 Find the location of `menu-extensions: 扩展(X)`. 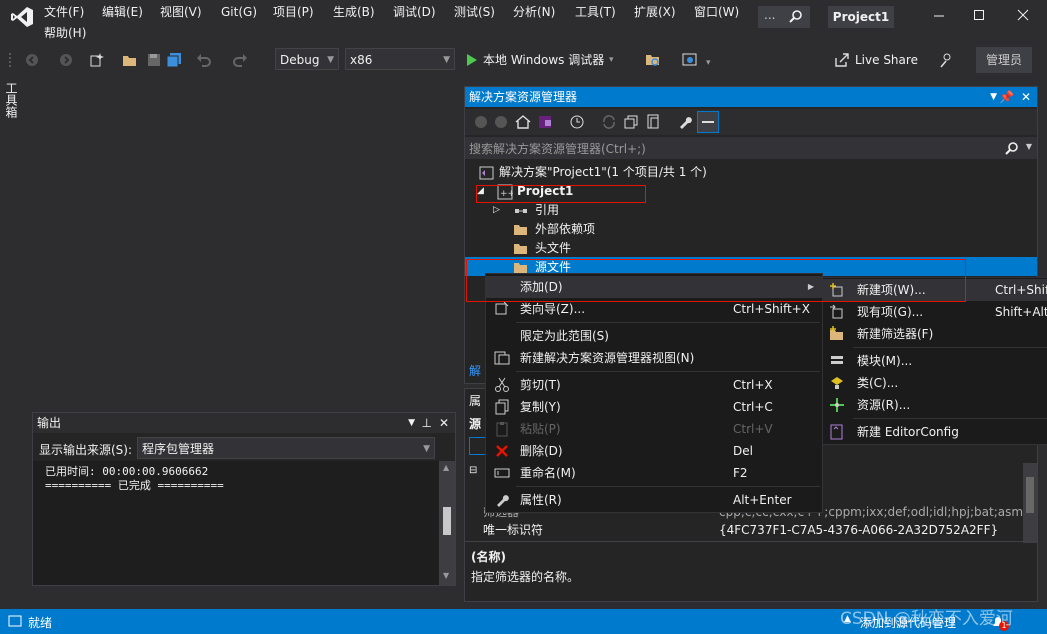

menu-extensions: 扩展(X) is located at coordinates (655, 12).